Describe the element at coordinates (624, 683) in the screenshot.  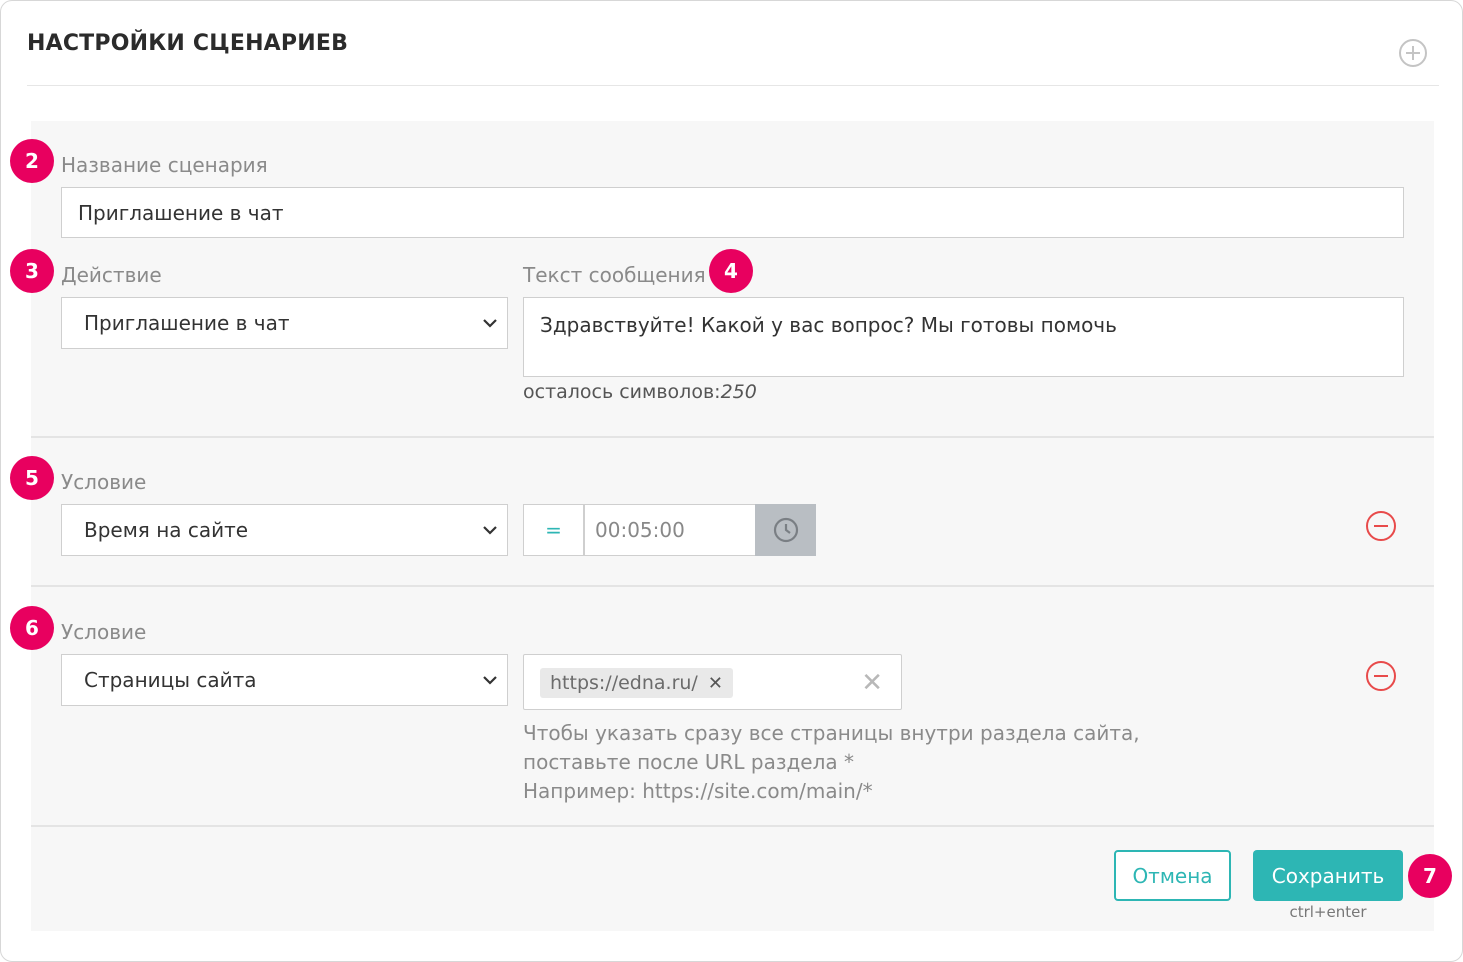
I see `url-tag-label: https://edna.ru/` at that location.